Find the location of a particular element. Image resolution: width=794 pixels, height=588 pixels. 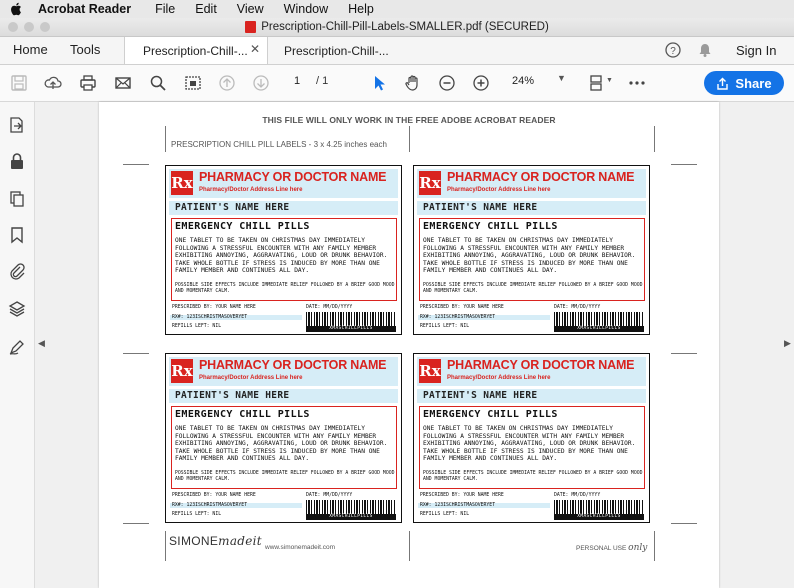

snapshot-icon is located at coordinates (193, 83).